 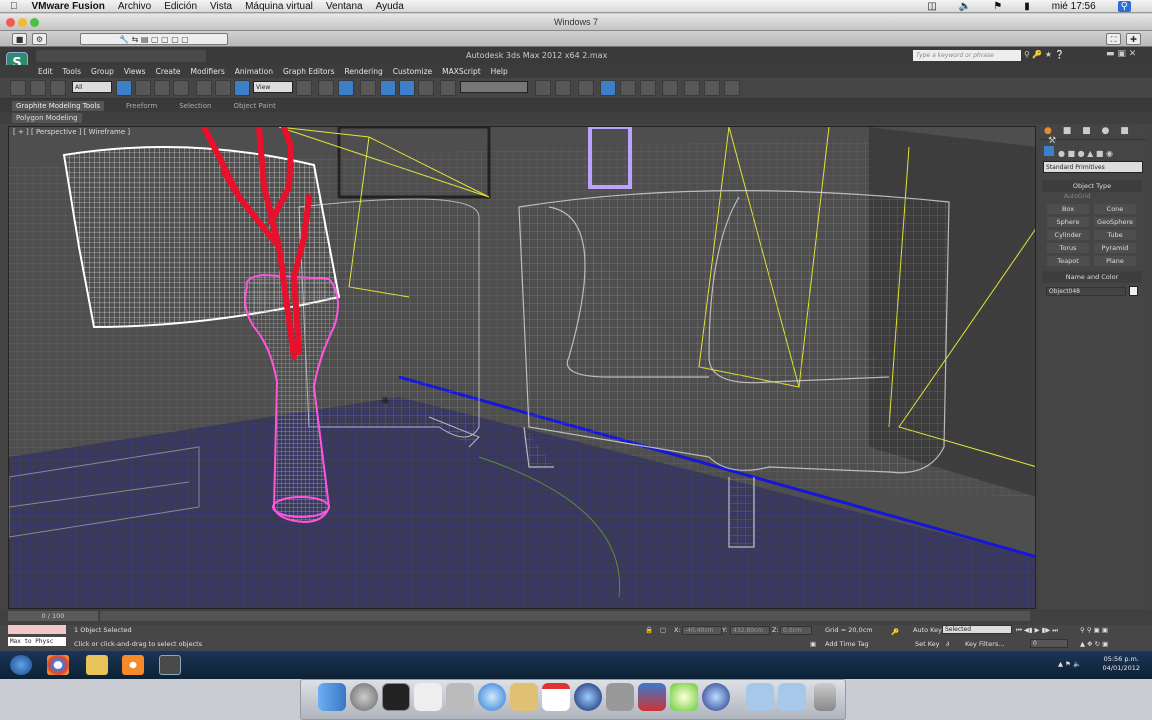 What do you see at coordinates (21, 665) in the screenshot?
I see `windows-start-icon` at bounding box center [21, 665].